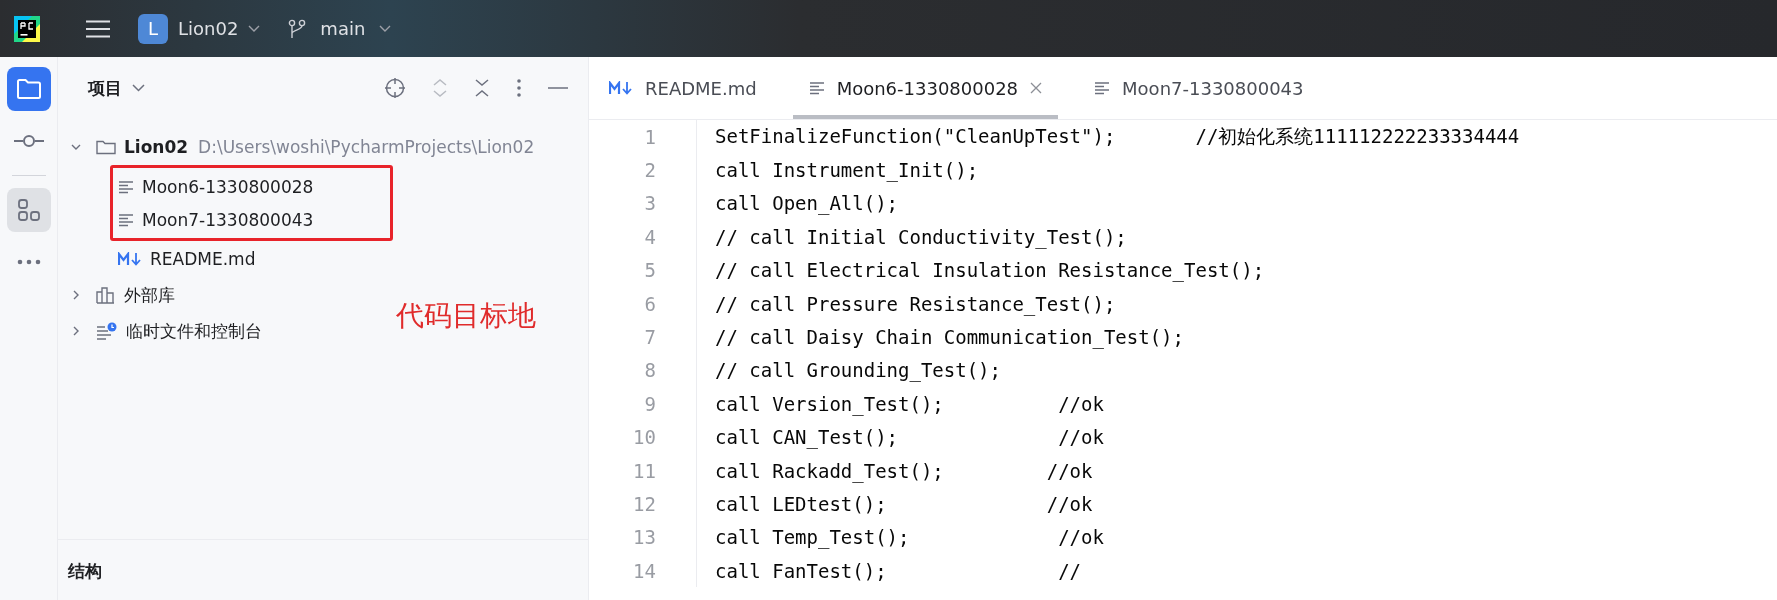  Describe the element at coordinates (519, 88) in the screenshot. I see `options-icon` at that location.